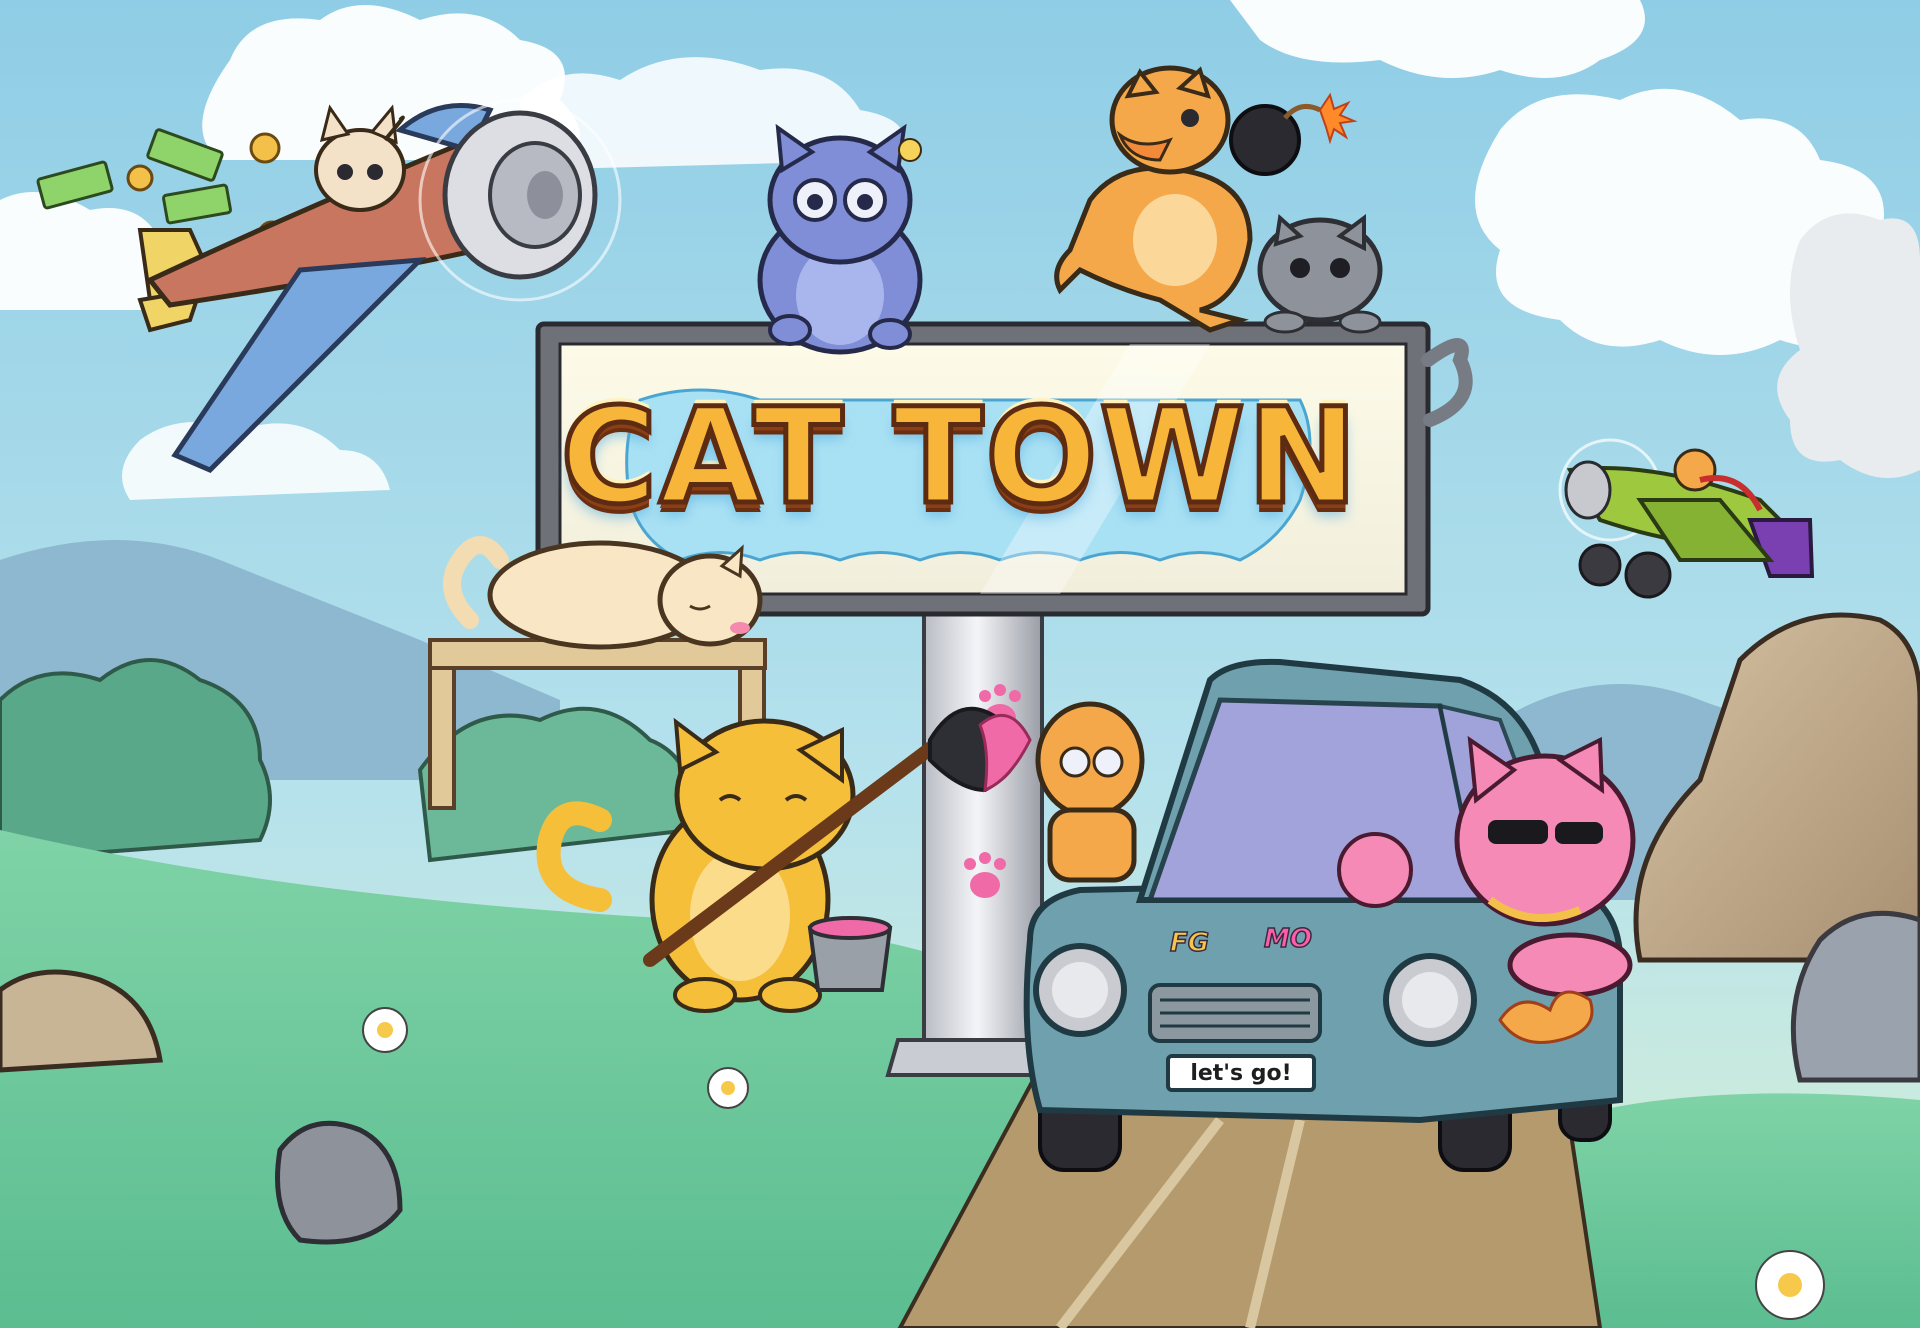 The height and width of the screenshot is (1328, 1920). Describe the element at coordinates (1320, 274) in the screenshot. I see `grey-cat-peeking` at that location.